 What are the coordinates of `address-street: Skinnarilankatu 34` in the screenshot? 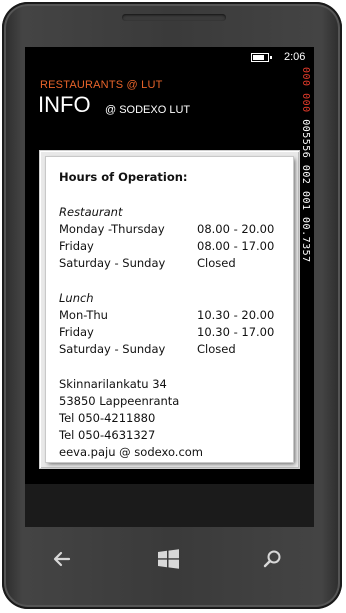 It's located at (113, 384).